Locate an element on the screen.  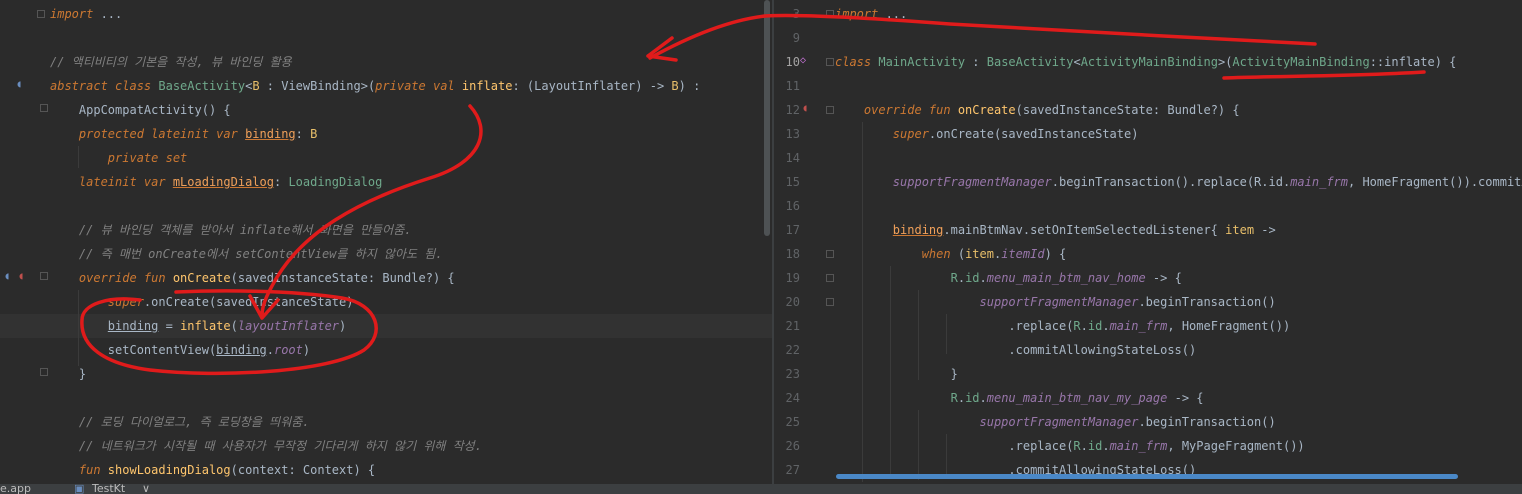
code-token: showLoadingDialog is located at coordinates (169, 470).